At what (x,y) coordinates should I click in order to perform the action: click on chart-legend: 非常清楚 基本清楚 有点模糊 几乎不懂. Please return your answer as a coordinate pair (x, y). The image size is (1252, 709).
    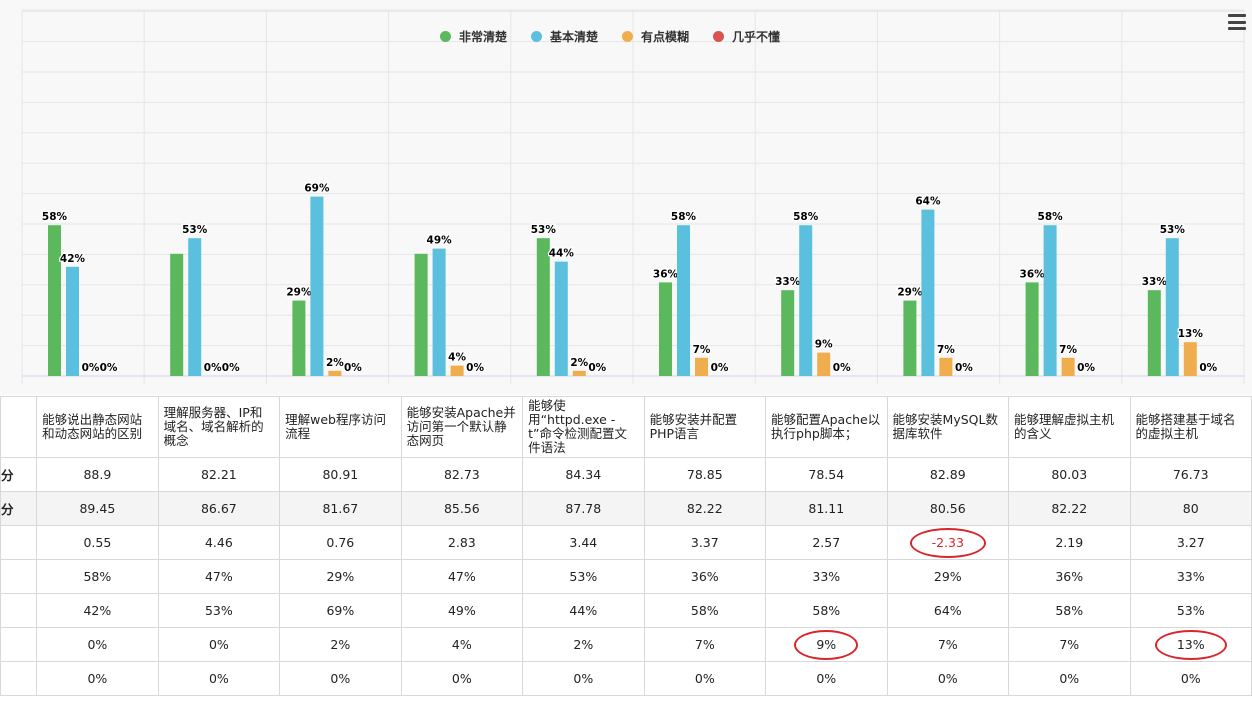
    Looking at the image, I should click on (622, 36).